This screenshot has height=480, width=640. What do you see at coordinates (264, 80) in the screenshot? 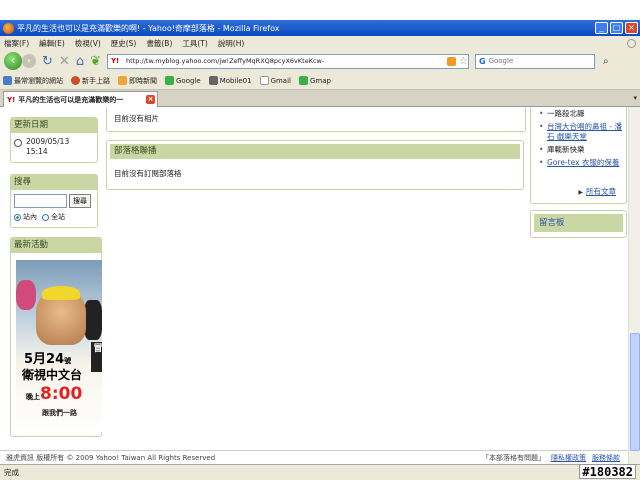
I see `page-icon` at bounding box center [264, 80].